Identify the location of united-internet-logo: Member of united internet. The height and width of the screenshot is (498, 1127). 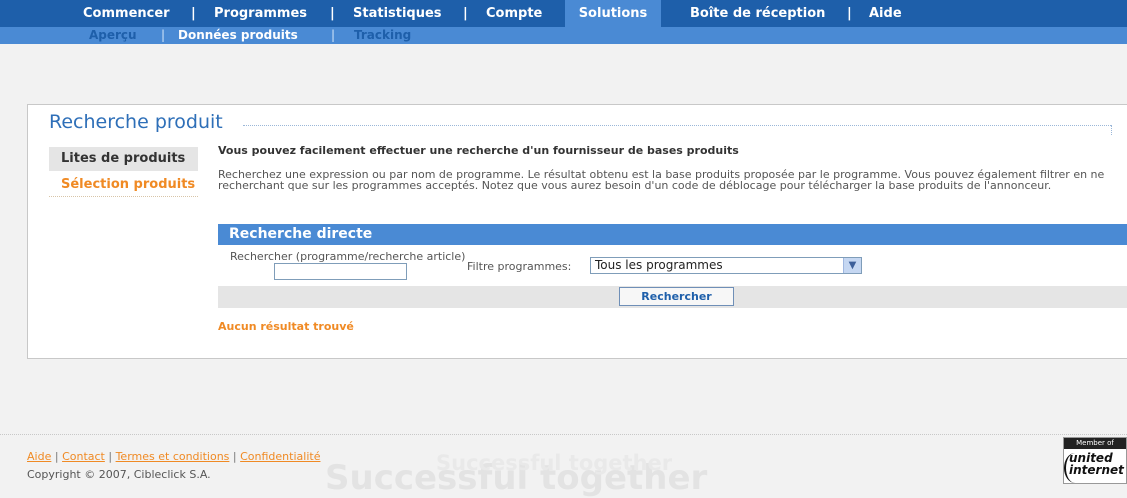
(1095, 460).